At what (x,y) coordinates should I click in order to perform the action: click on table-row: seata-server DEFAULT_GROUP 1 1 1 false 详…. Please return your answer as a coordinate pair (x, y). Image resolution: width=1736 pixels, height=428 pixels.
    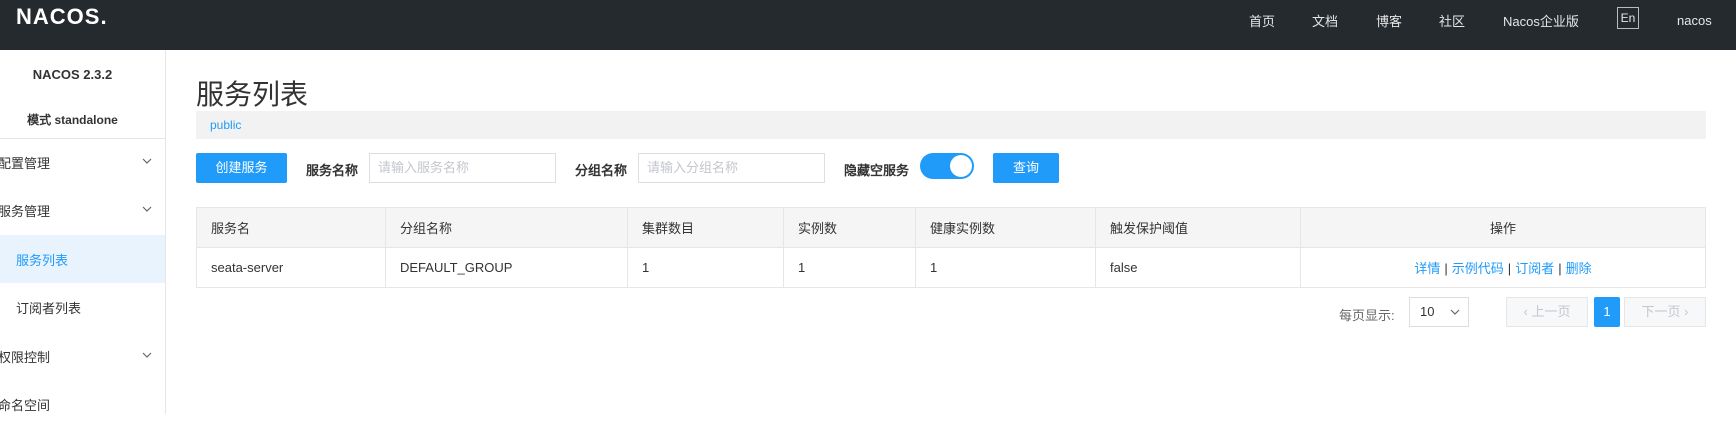
    Looking at the image, I should click on (951, 267).